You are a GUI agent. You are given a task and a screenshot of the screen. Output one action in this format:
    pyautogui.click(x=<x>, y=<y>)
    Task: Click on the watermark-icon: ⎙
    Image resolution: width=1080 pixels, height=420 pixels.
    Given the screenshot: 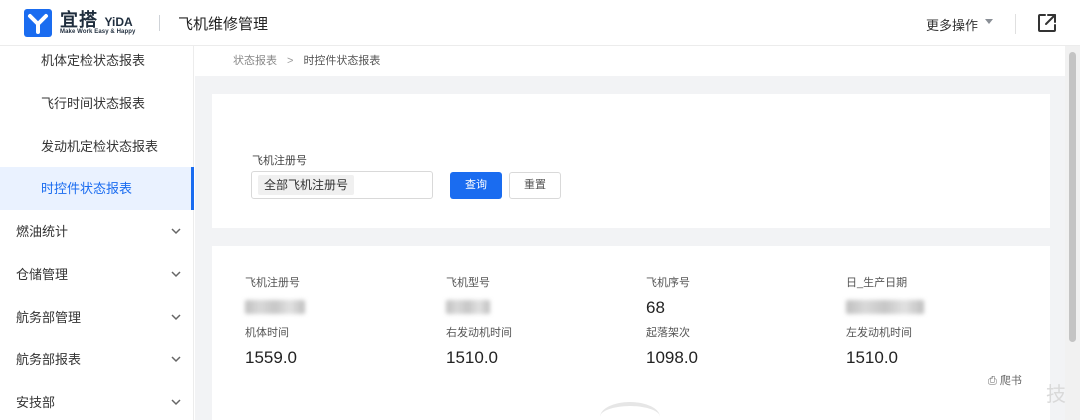 What is the action you would take?
    pyautogui.click(x=992, y=381)
    